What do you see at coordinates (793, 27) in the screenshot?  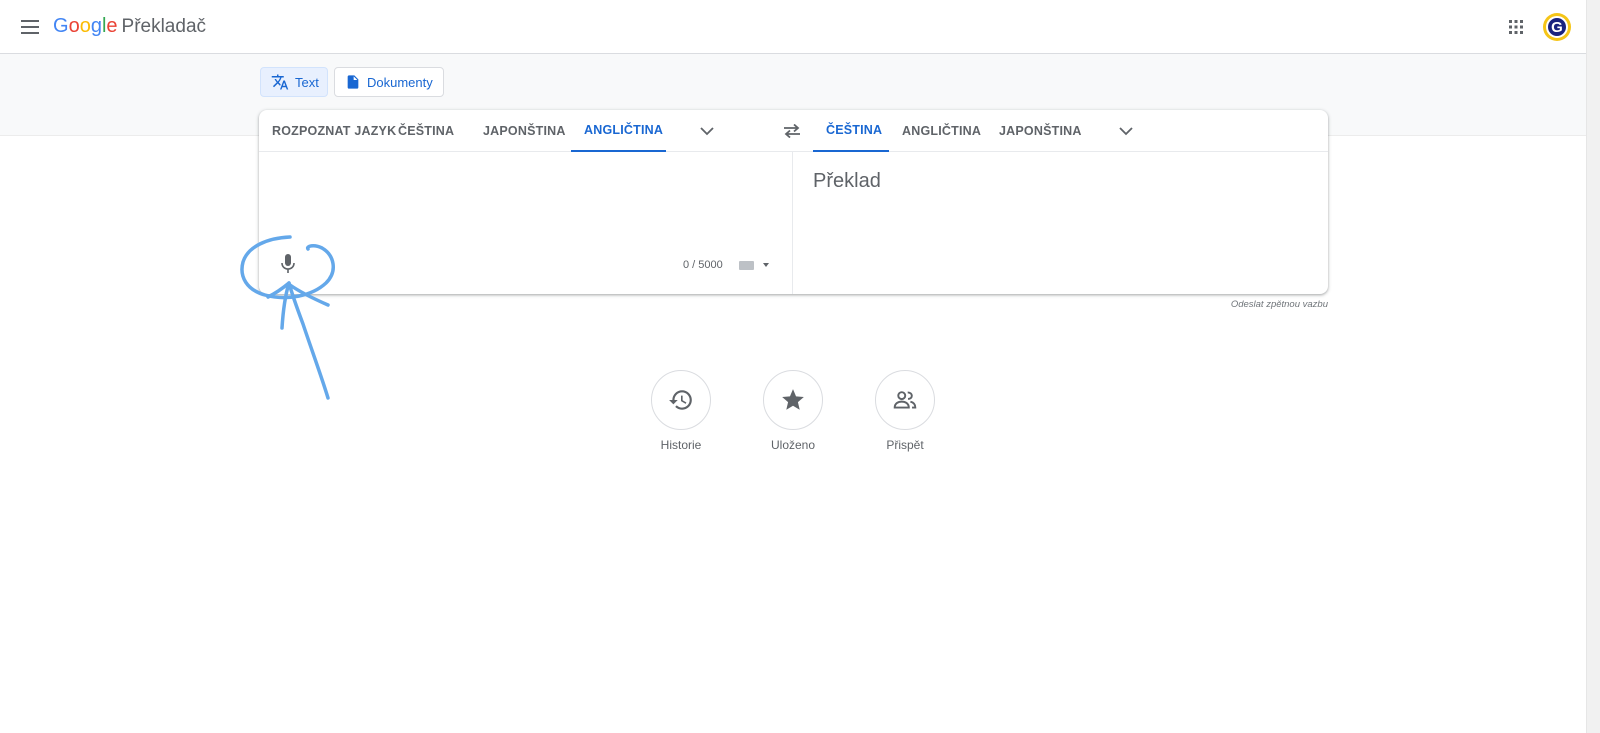 I see `top-app-bar: Google Překladač G` at bounding box center [793, 27].